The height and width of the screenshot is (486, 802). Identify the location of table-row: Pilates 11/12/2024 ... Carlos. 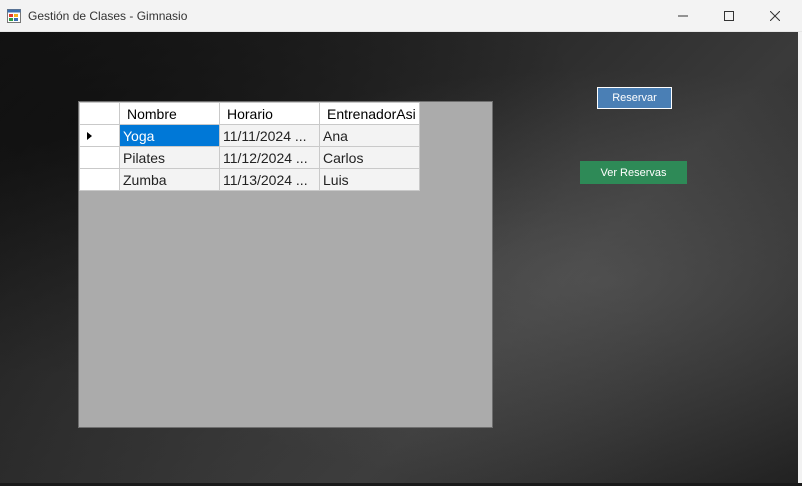
(249, 157).